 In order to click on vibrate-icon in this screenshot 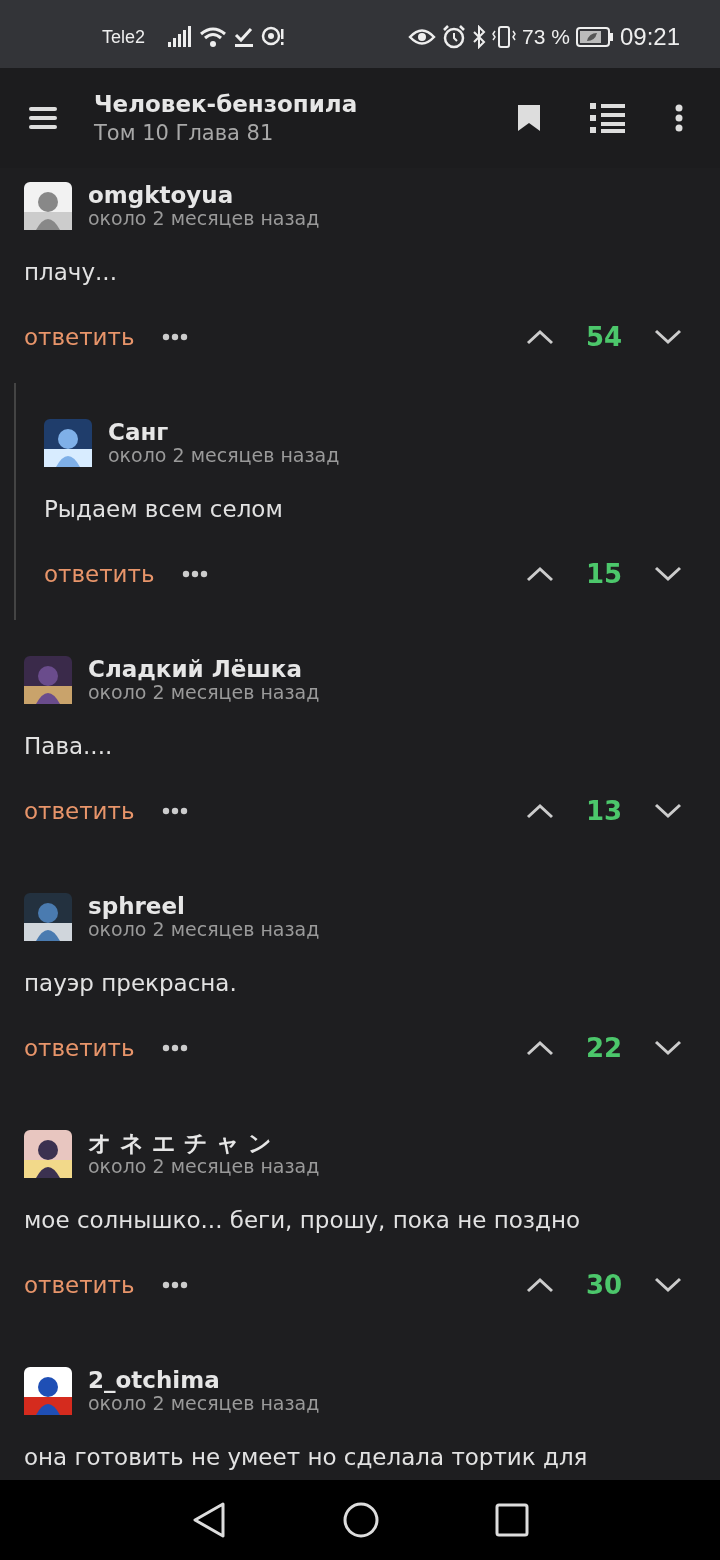, I will do `click(504, 37)`.